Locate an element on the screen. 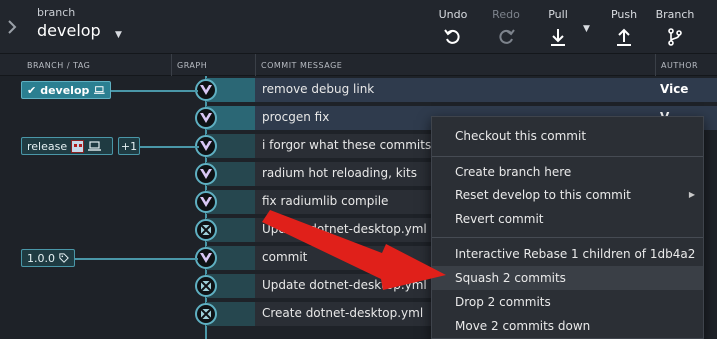  branch-icon is located at coordinates (675, 37).